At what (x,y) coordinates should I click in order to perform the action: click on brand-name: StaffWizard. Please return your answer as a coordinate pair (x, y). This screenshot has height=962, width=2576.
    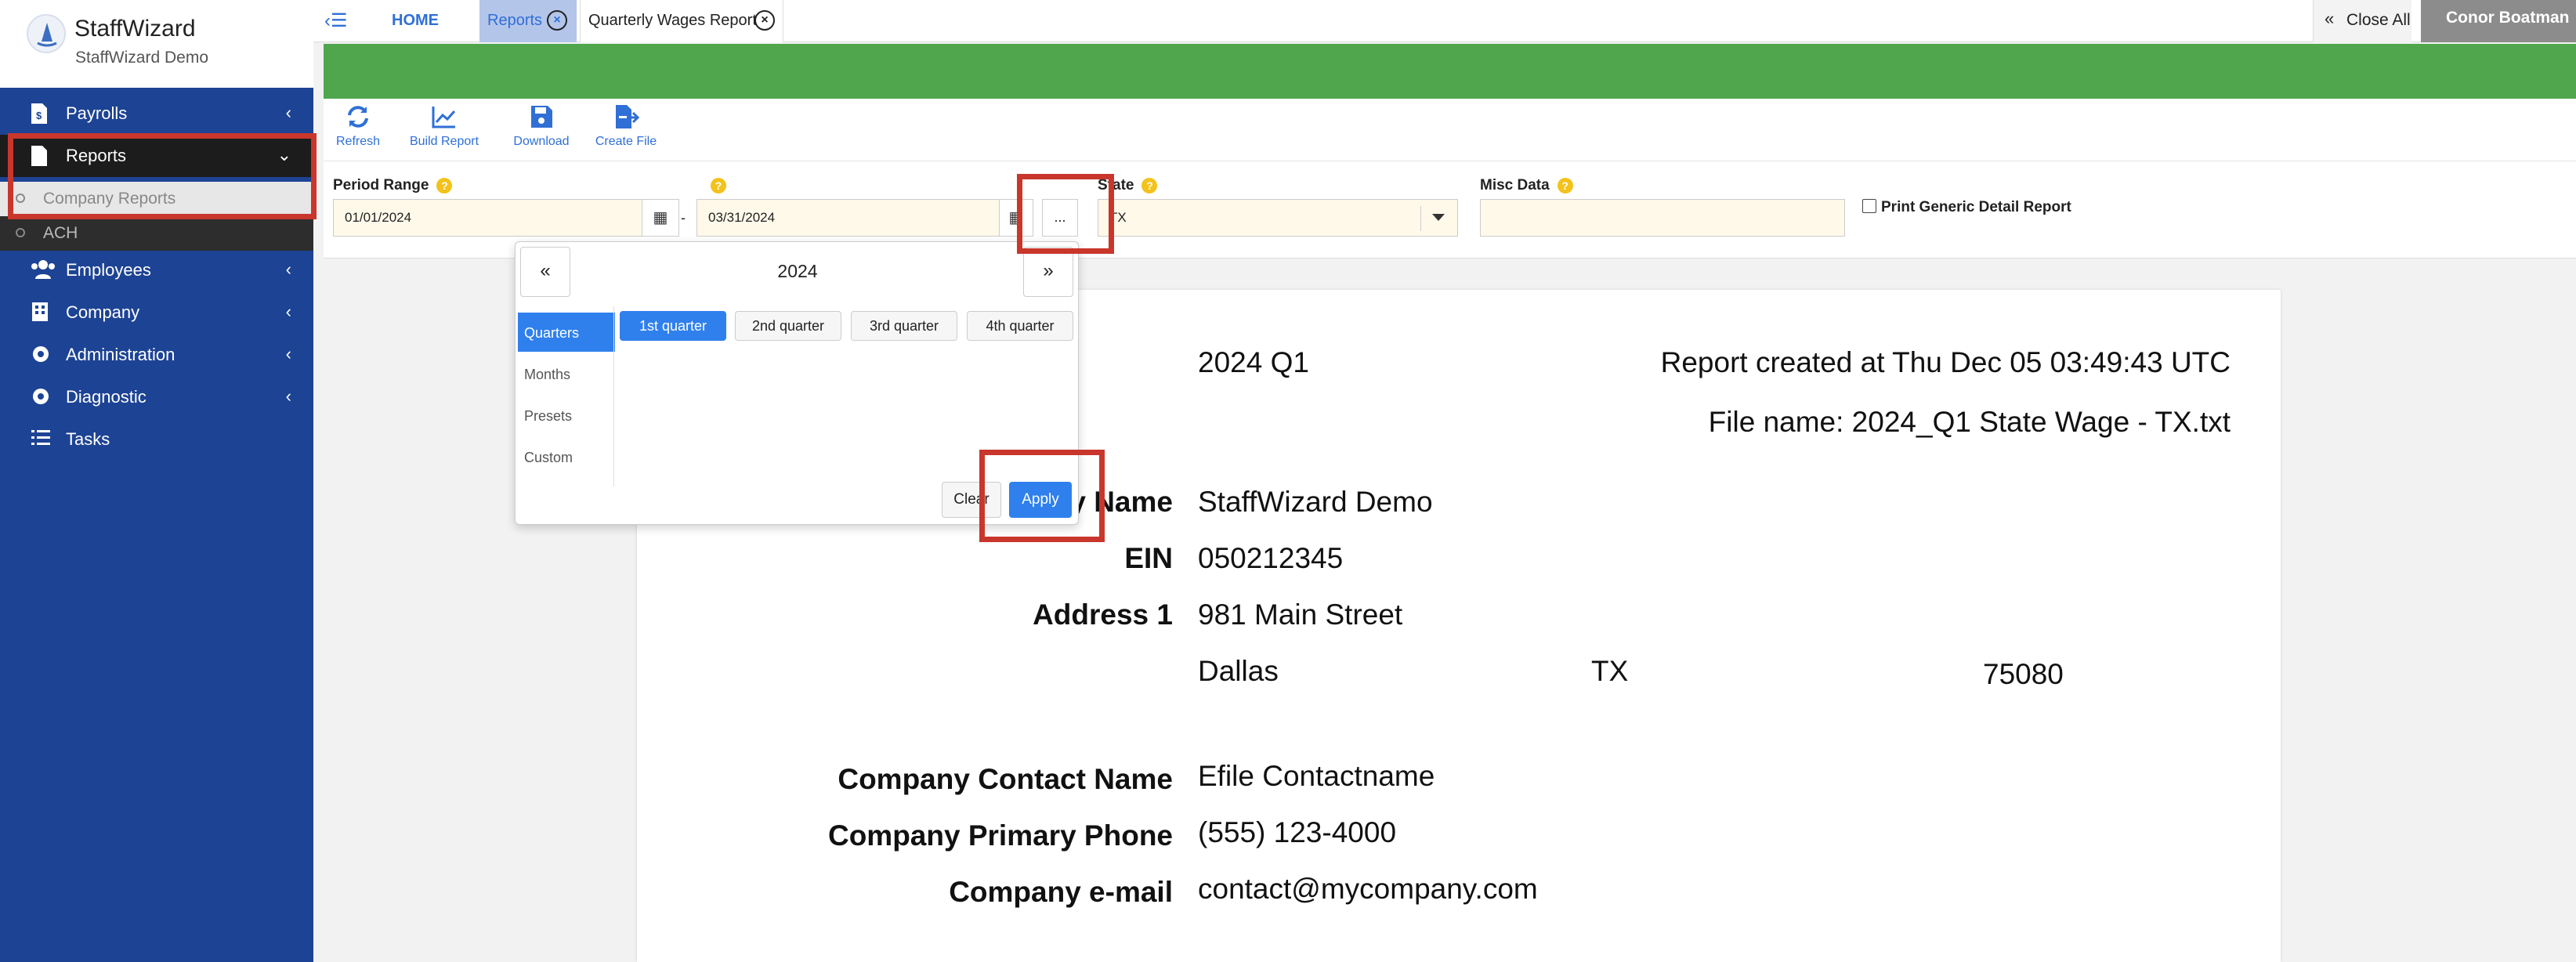
    Looking at the image, I should click on (135, 29).